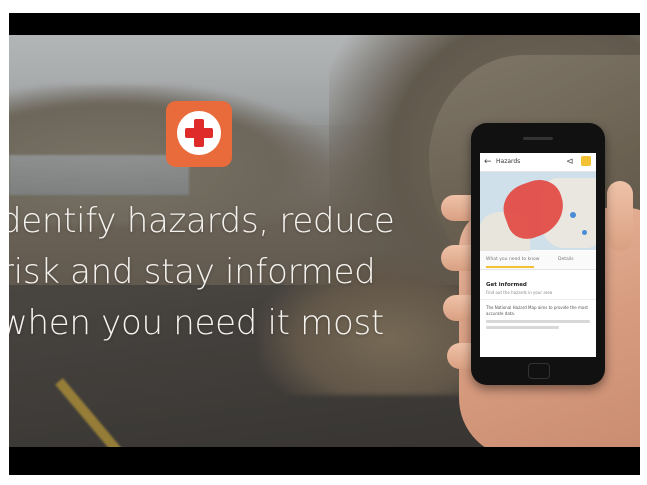 This screenshot has width=647, height=485. I want to click on app-bar: ← Hazards ⊲, so click(538, 162).